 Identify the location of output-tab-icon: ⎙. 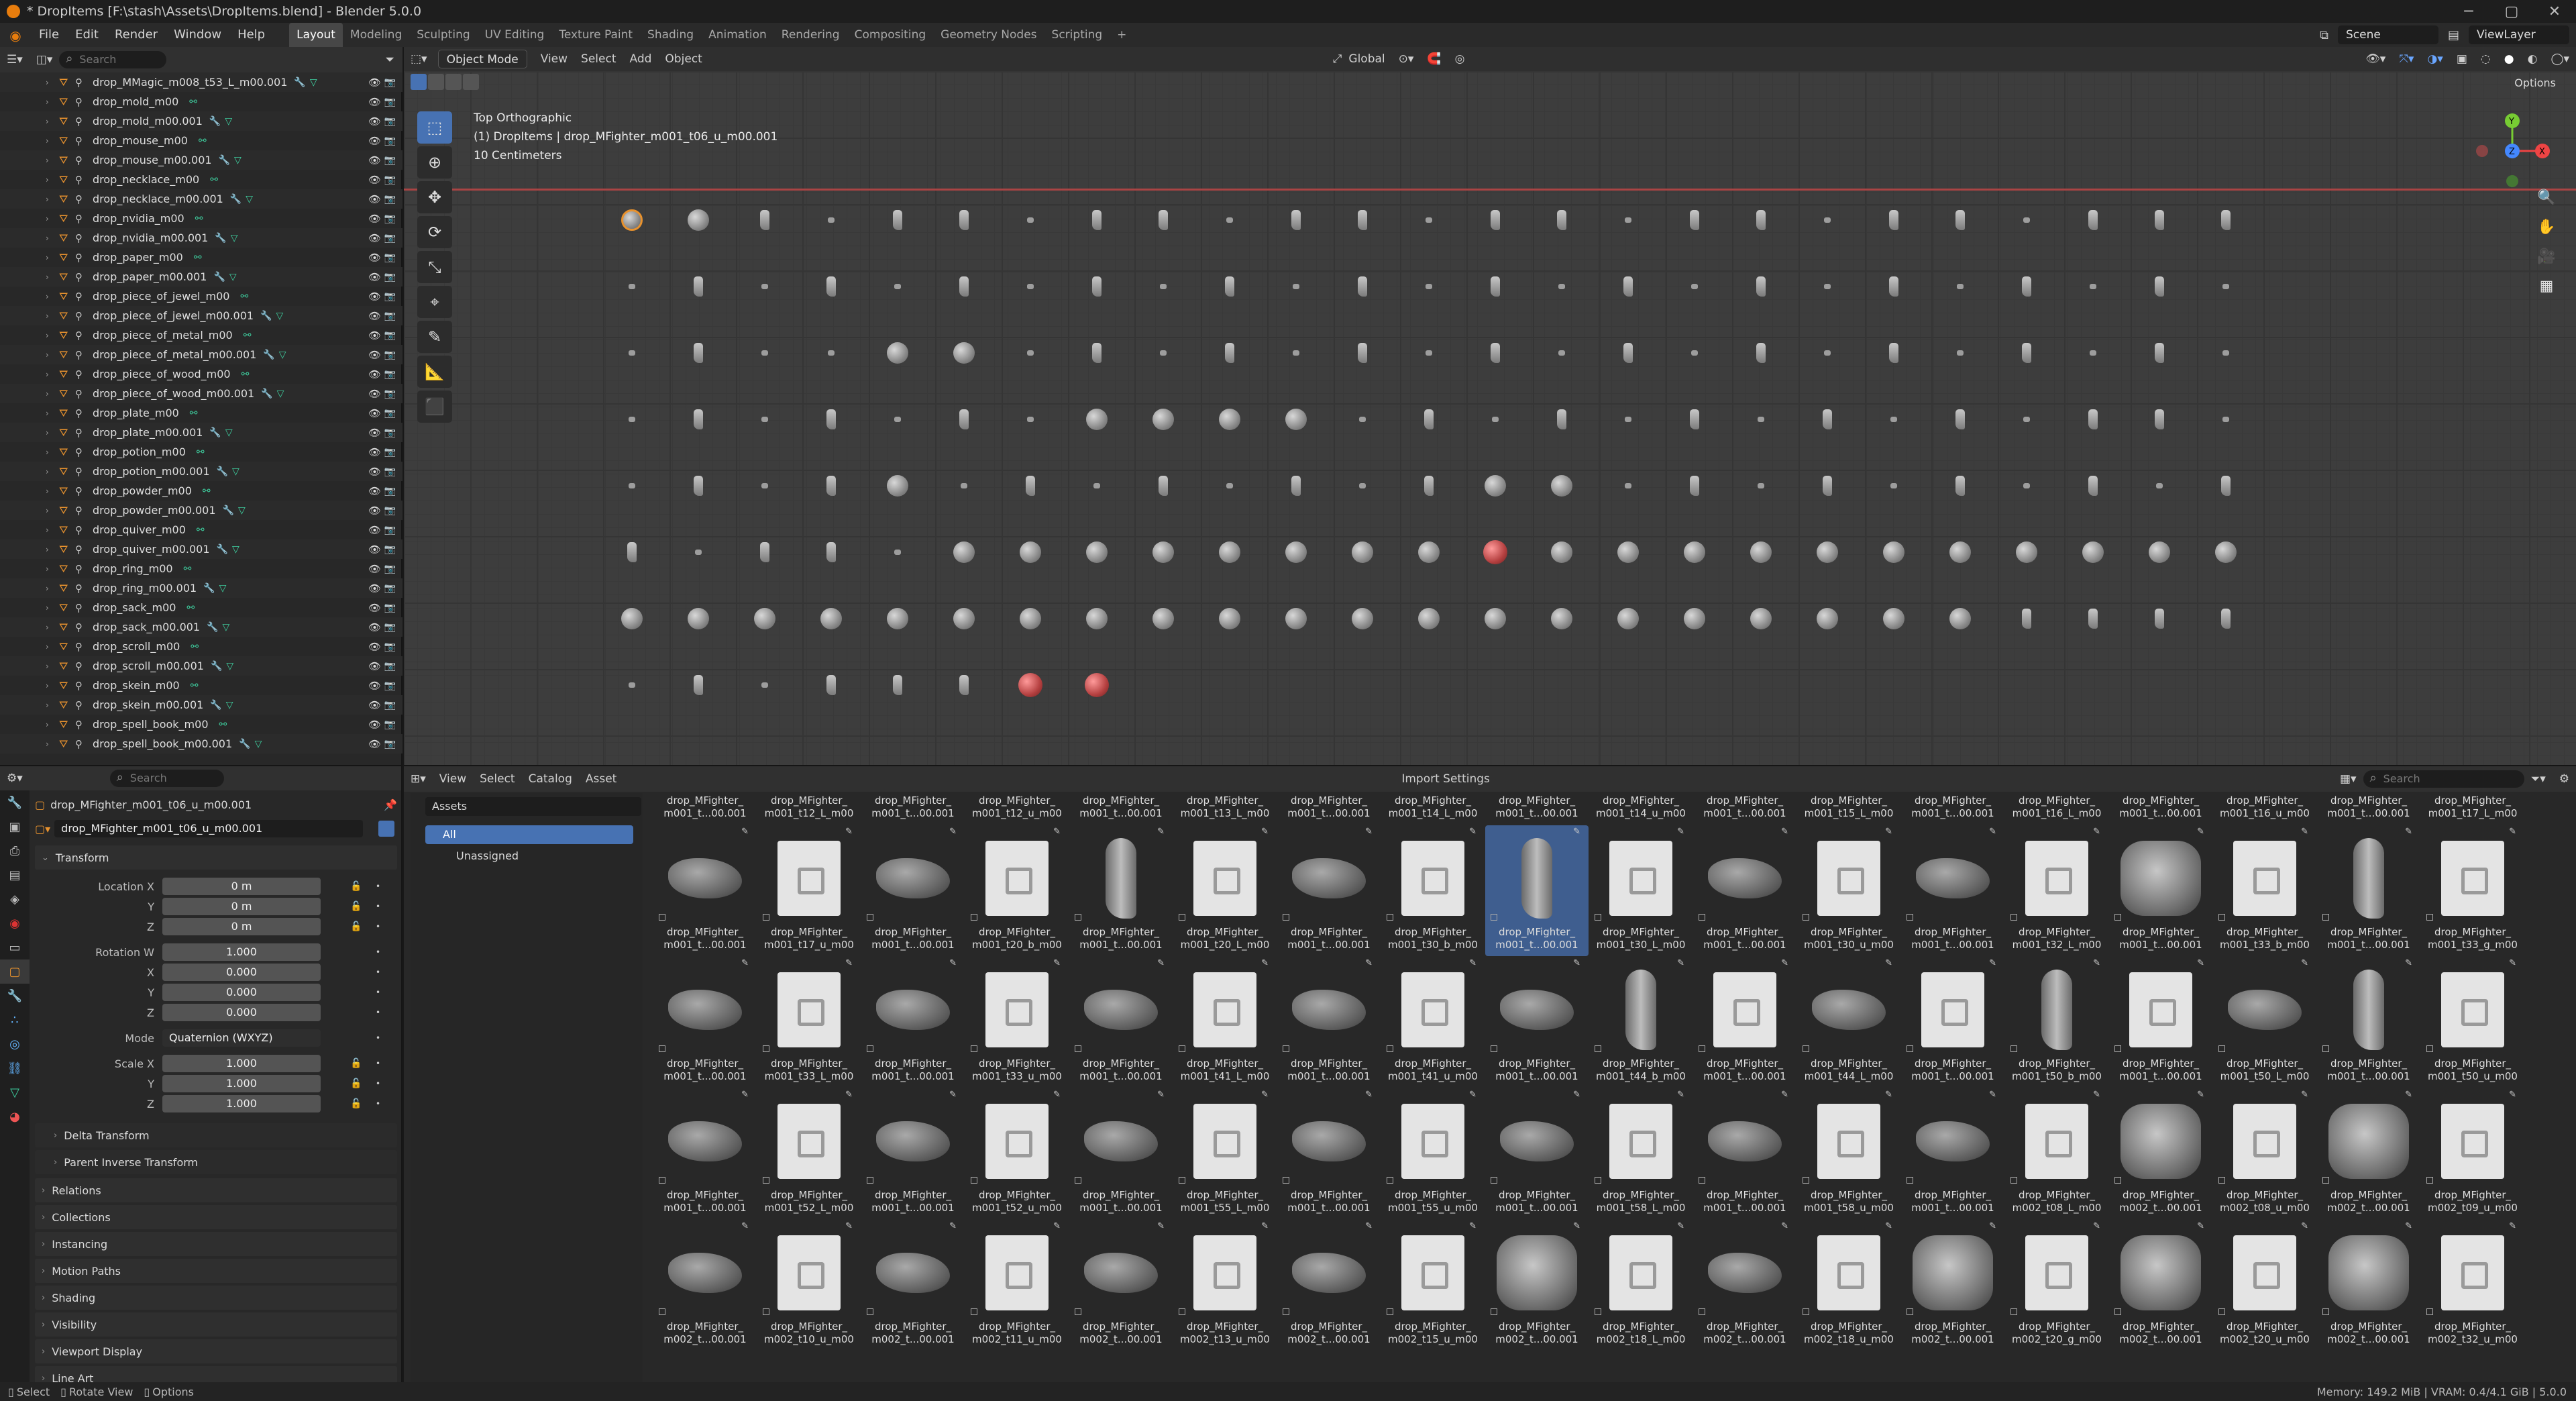
(15, 851).